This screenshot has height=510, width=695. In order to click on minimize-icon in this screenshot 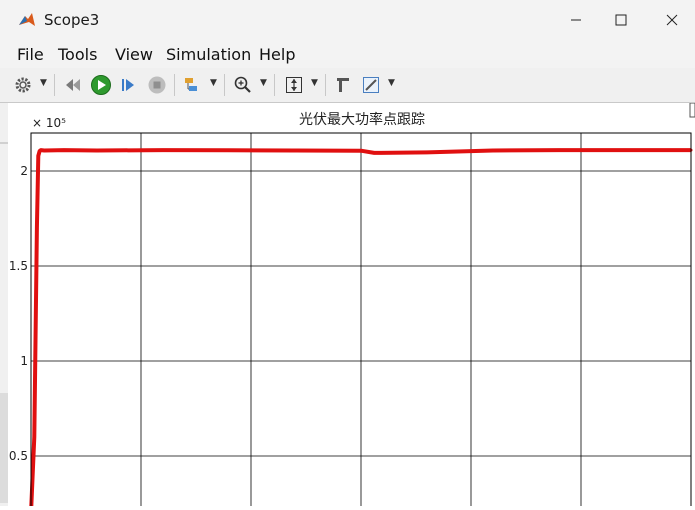, I will do `click(576, 20)`.